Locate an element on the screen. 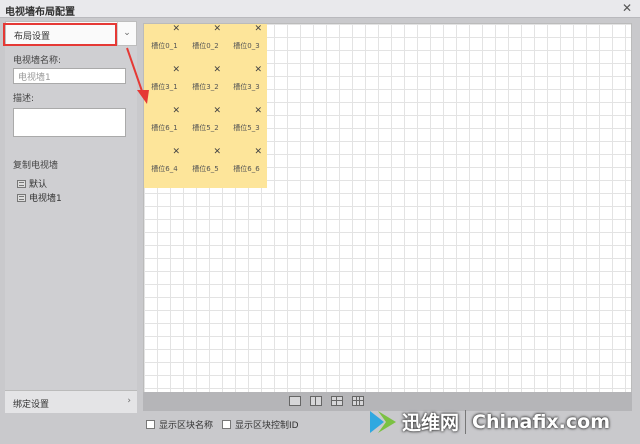 The width and height of the screenshot is (640, 444). tv-wall-name-label: 电视墙名称: is located at coordinates (37, 61).